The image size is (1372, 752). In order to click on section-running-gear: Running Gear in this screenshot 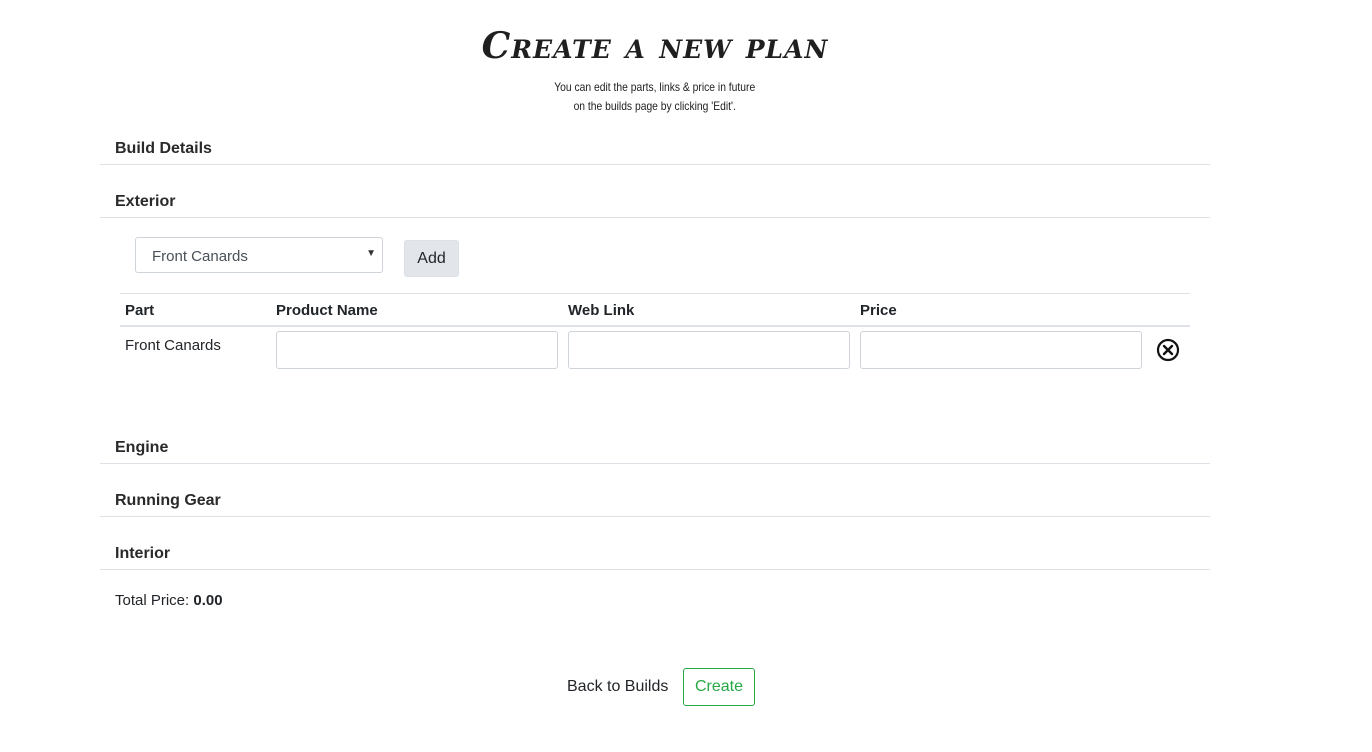, I will do `click(655, 501)`.